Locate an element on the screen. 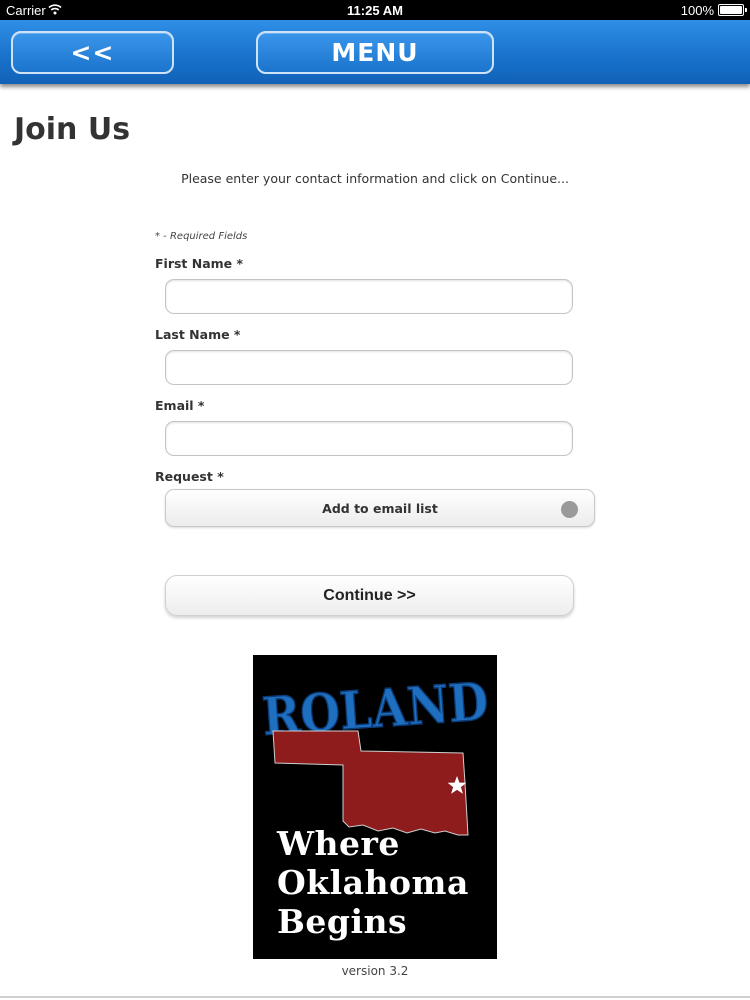  request-label: Request * is located at coordinates (189, 476).